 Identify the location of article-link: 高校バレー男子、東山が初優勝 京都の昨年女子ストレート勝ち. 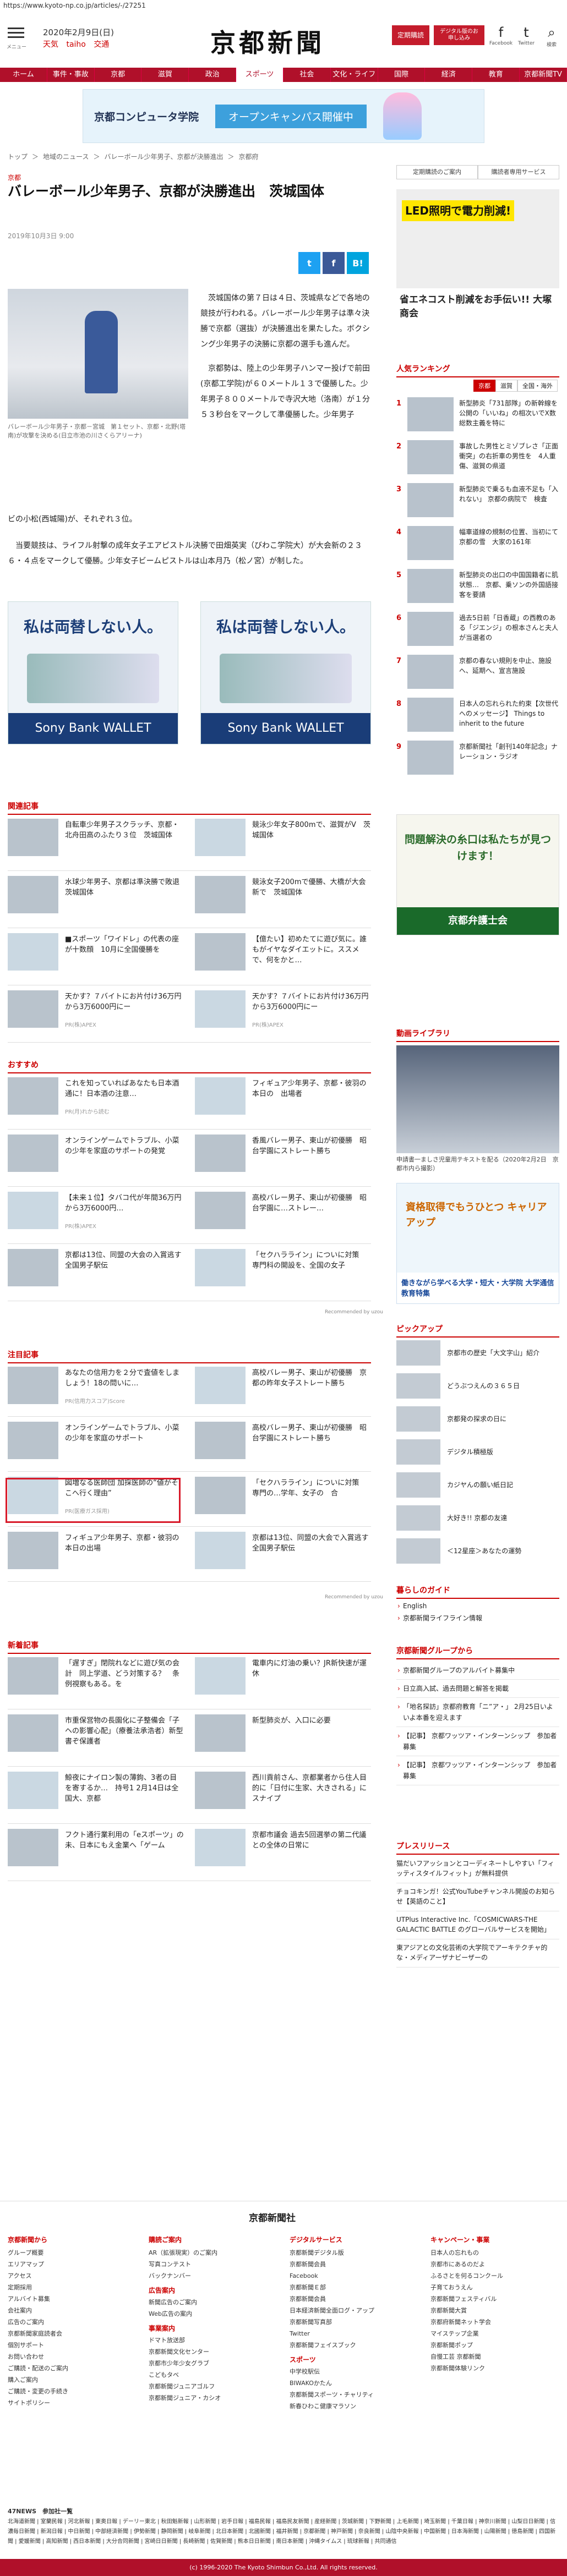
(283, 1386).